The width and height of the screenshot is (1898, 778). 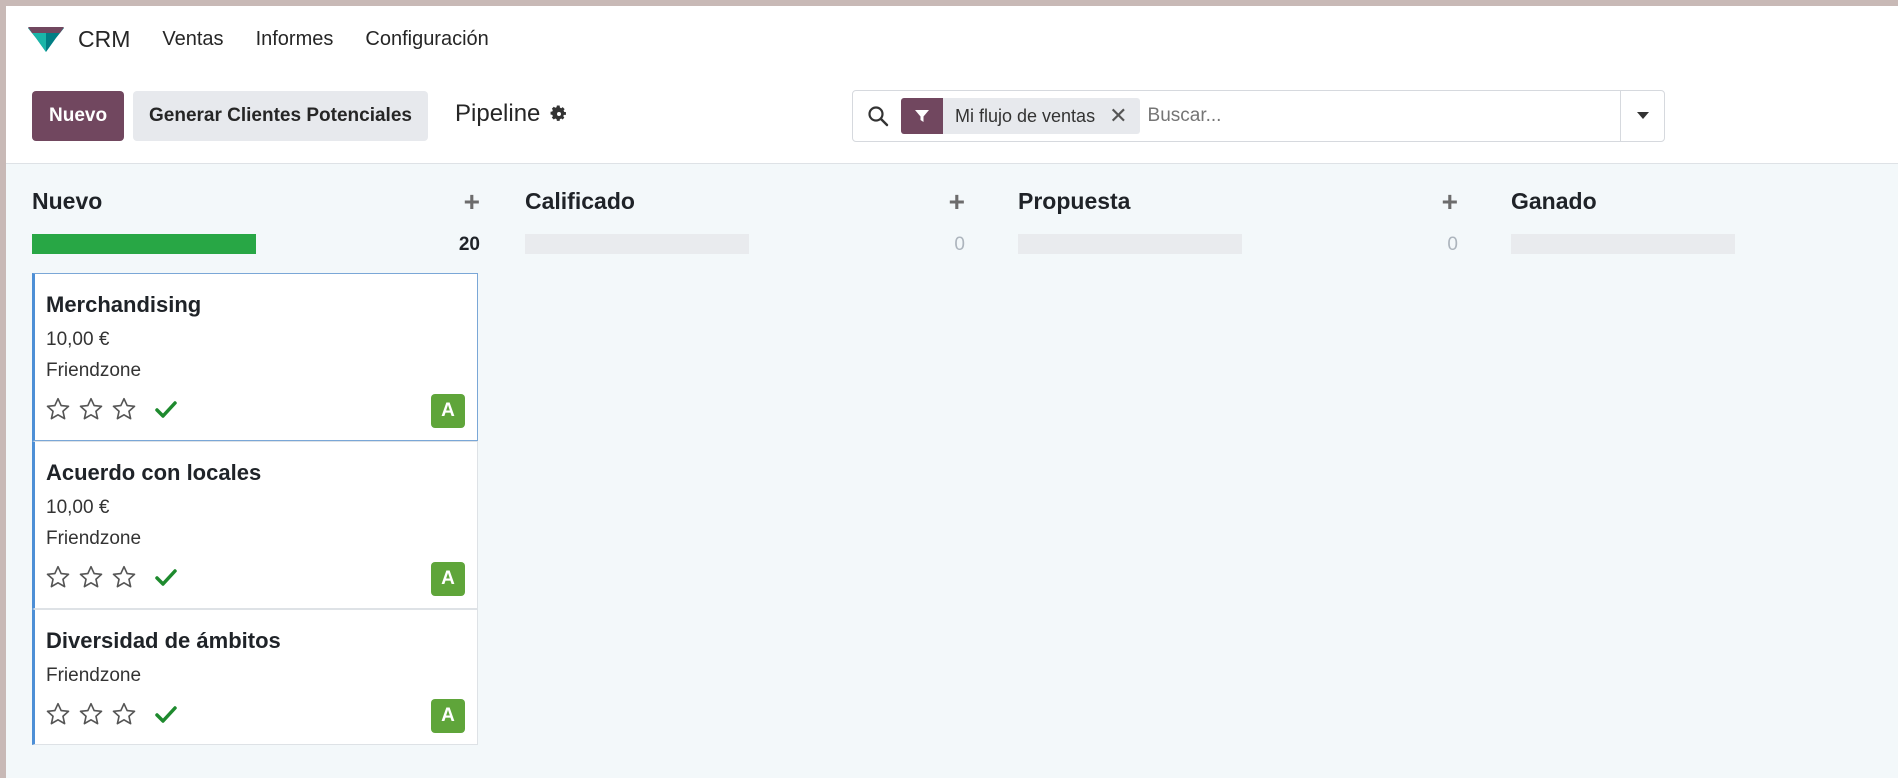 I want to click on close-icon: ✕, so click(x=1118, y=116).